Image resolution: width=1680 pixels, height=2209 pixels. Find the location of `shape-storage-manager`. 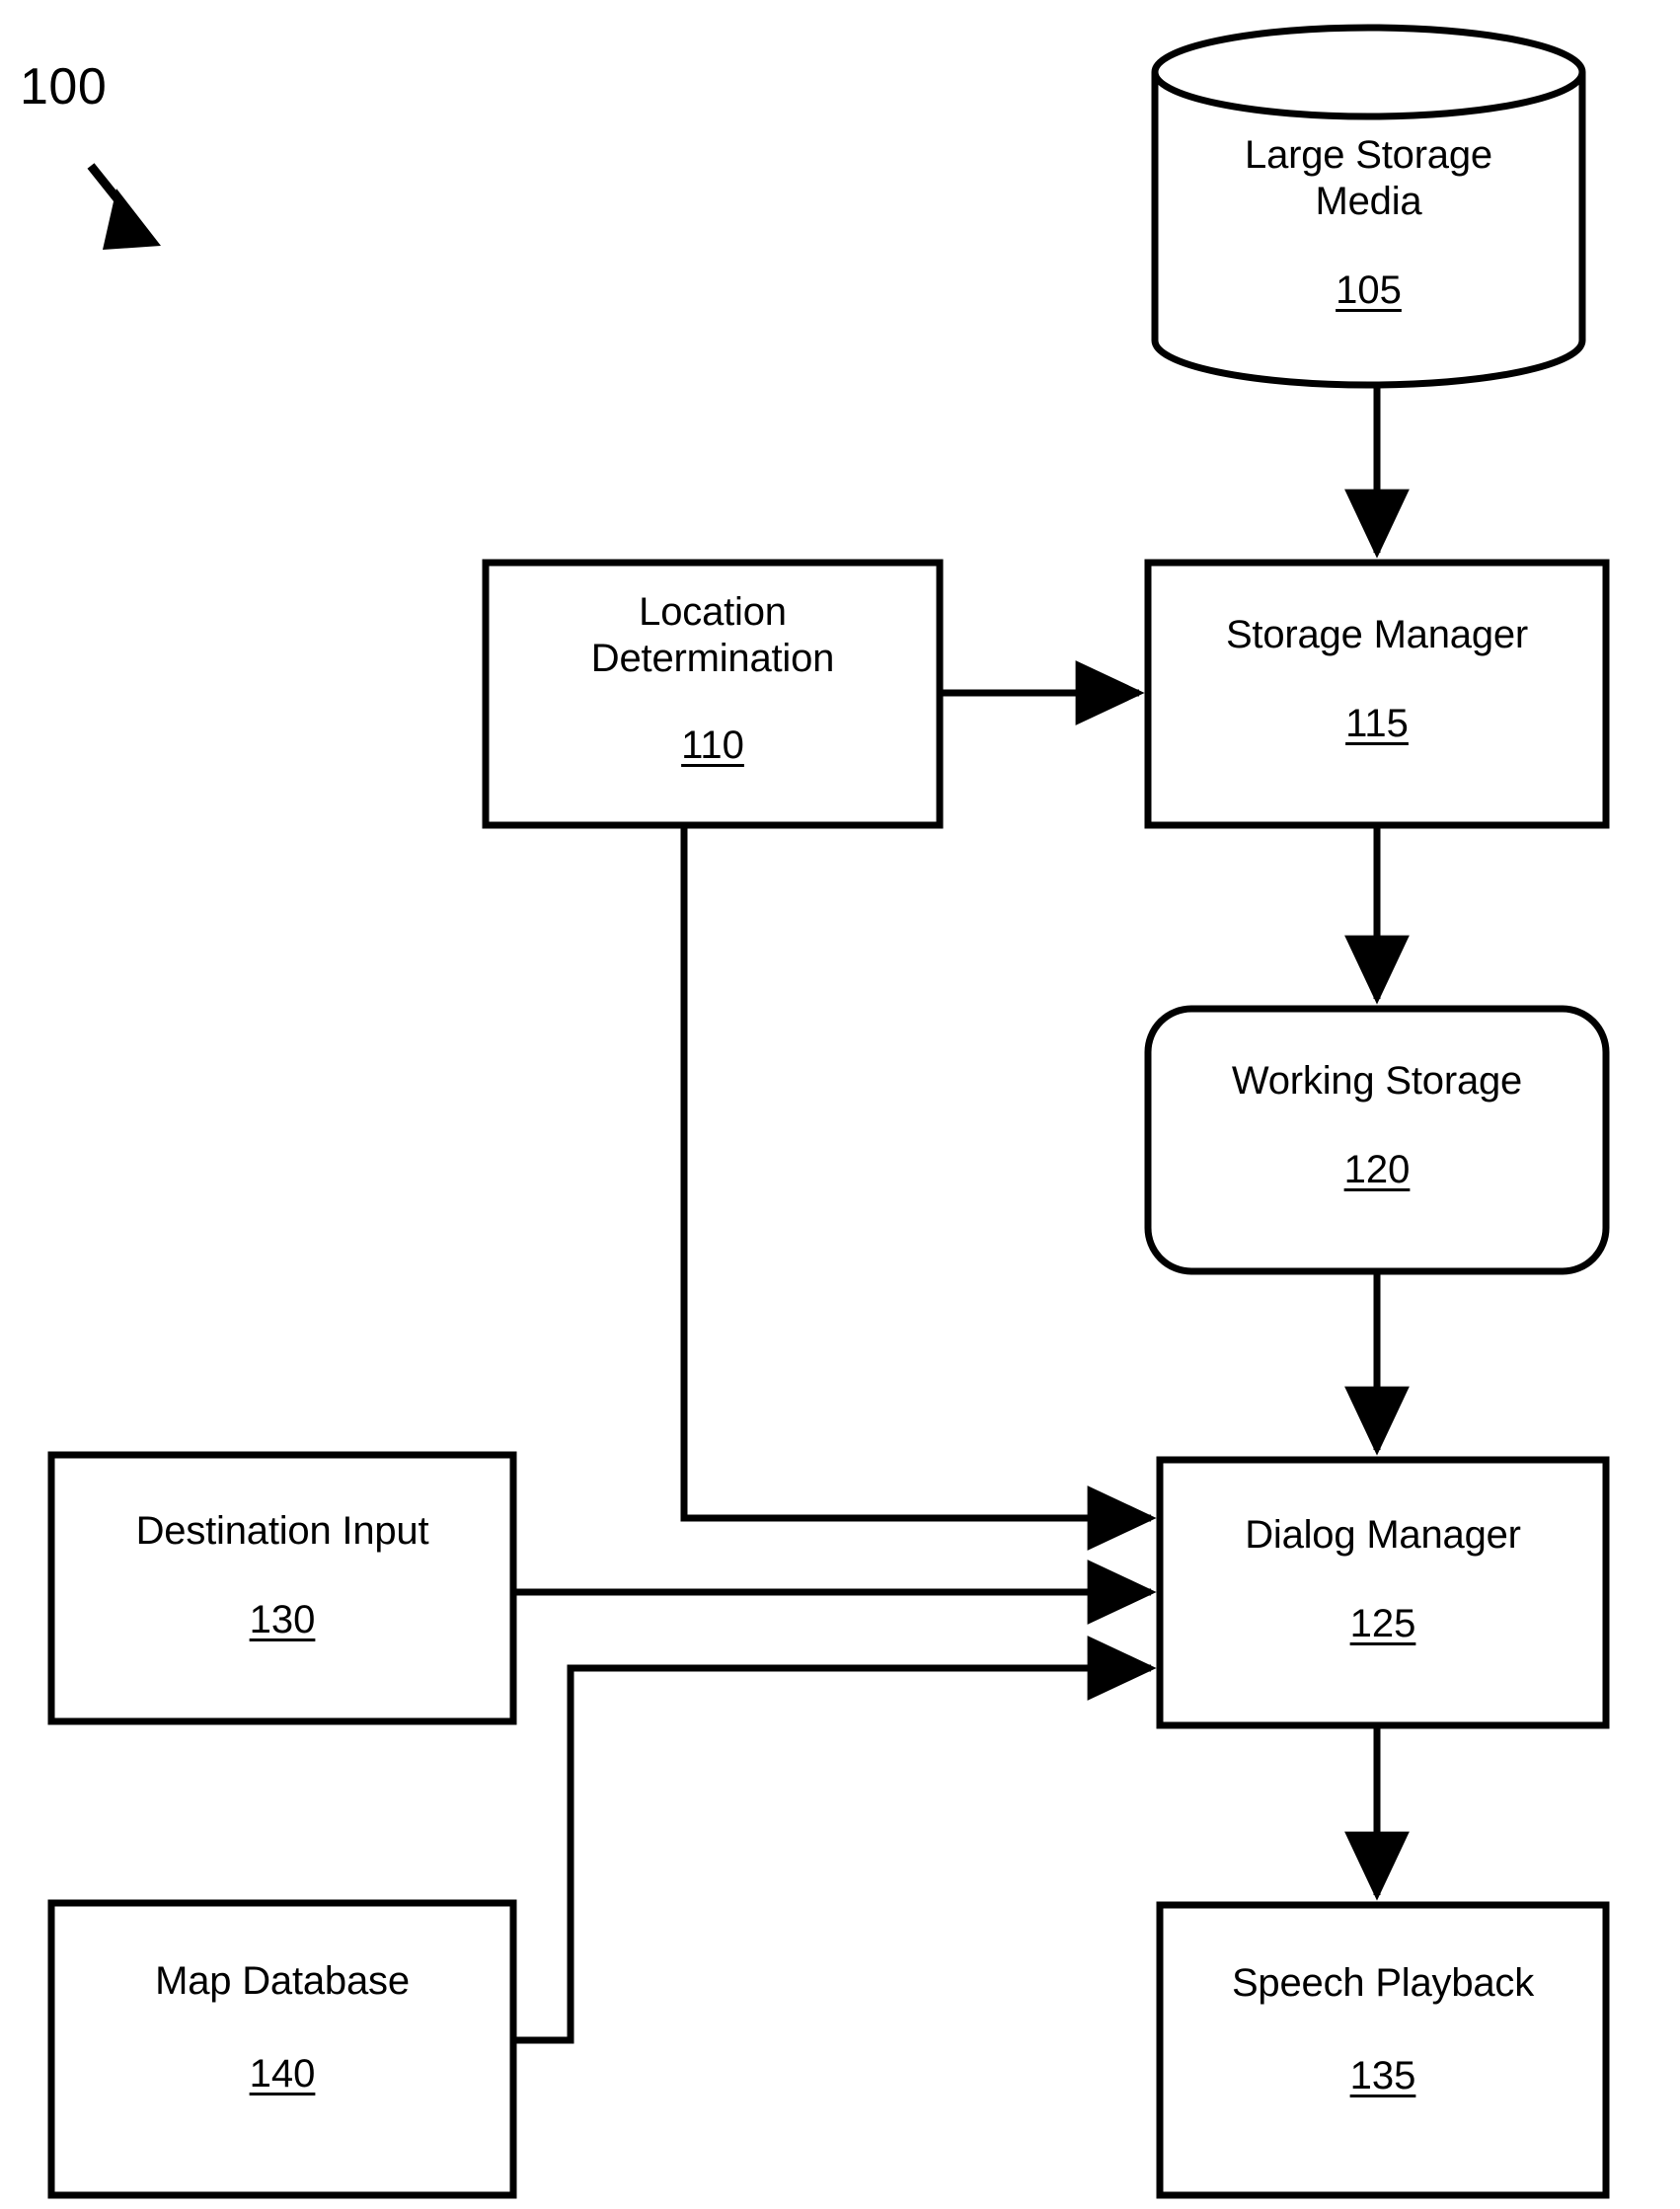

shape-storage-manager is located at coordinates (1377, 694).